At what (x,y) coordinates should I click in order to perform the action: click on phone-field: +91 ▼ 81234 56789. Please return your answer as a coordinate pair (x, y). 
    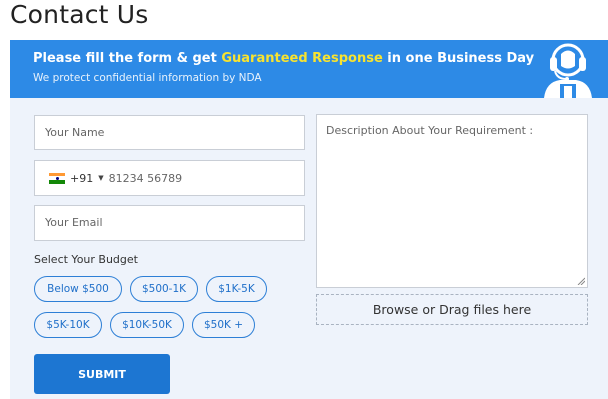
    Looking at the image, I should click on (169, 178).